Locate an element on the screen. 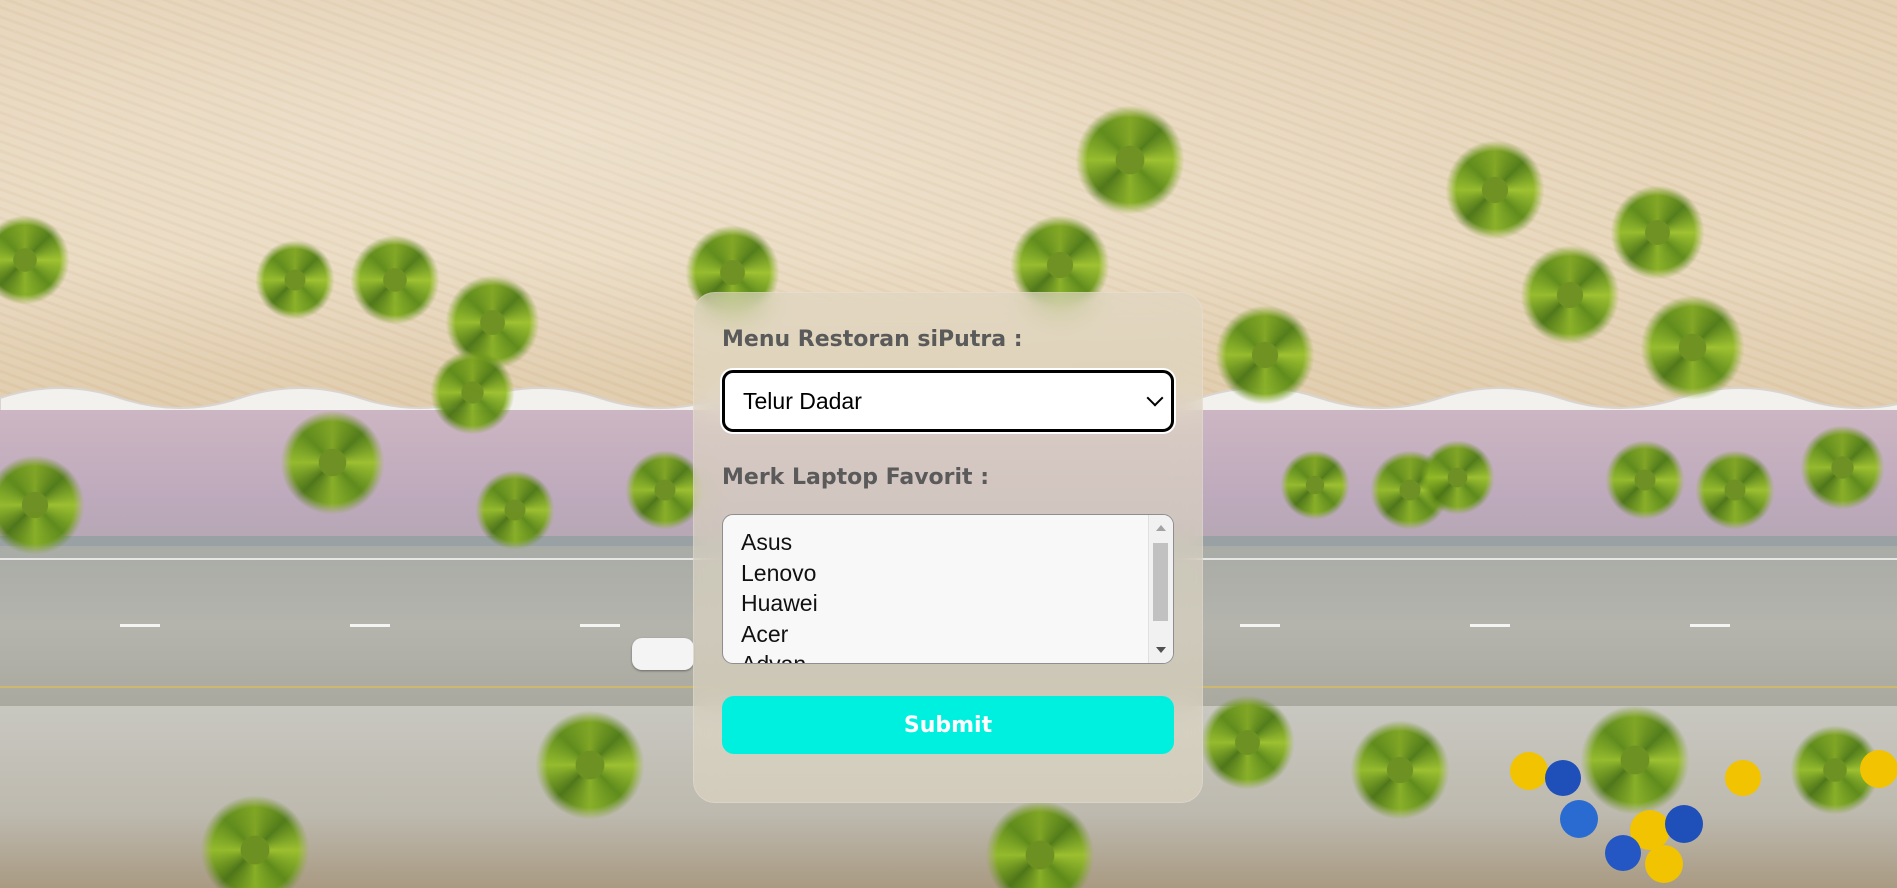  menu-label: Menu Restoran siPutra : is located at coordinates (872, 339).